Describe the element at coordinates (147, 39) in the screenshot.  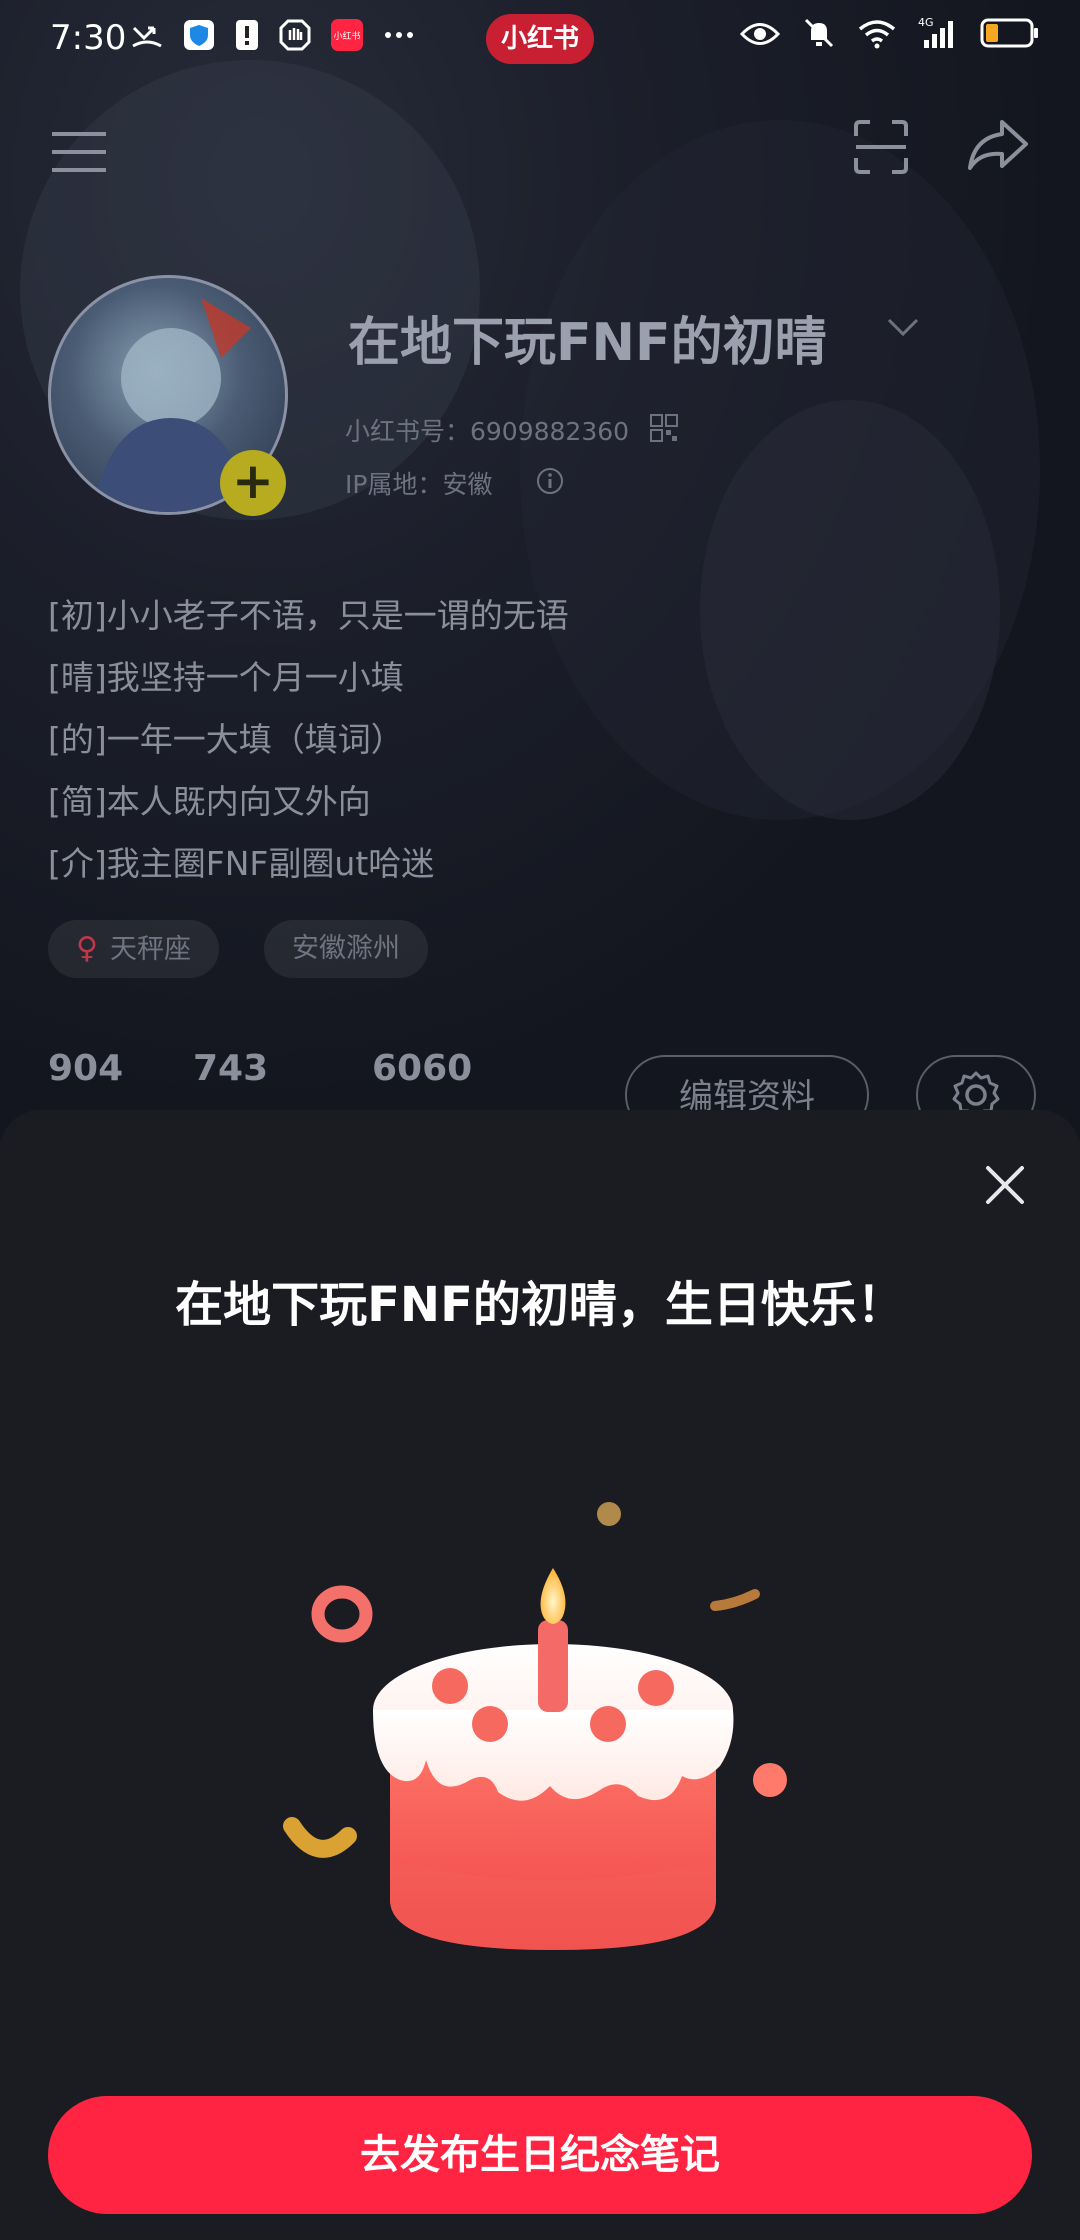
I see `missed-call-icon` at that location.